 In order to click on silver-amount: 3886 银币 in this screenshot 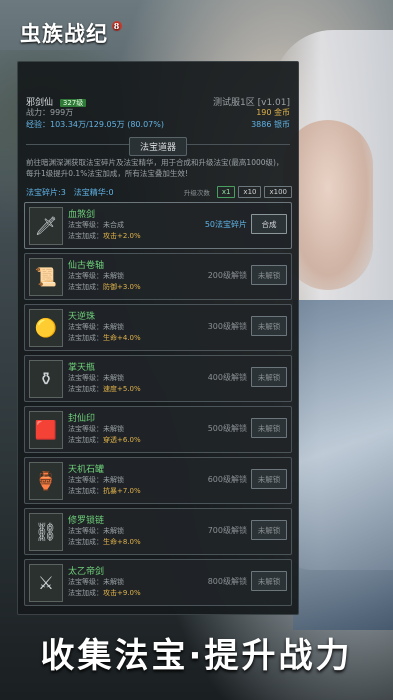, I will do `click(270, 124)`.